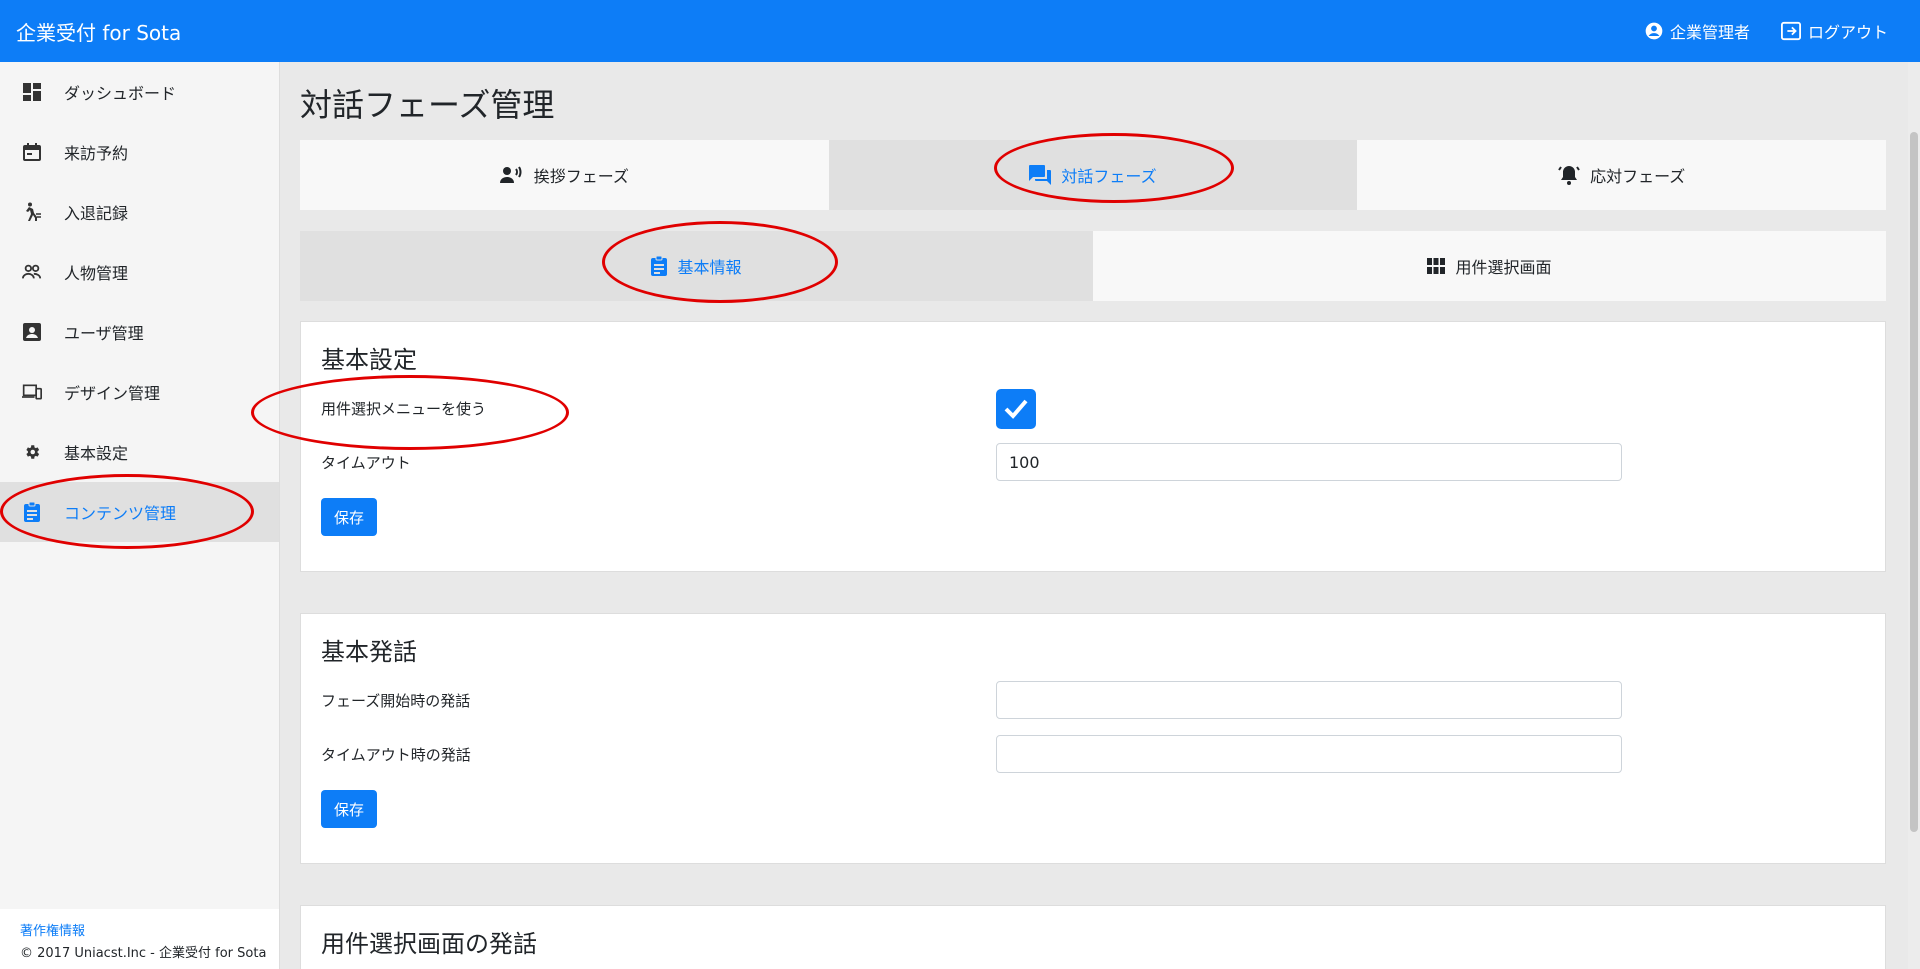 The width and height of the screenshot is (1920, 969). I want to click on tab-label: 挨拶フェーズ, so click(581, 176).